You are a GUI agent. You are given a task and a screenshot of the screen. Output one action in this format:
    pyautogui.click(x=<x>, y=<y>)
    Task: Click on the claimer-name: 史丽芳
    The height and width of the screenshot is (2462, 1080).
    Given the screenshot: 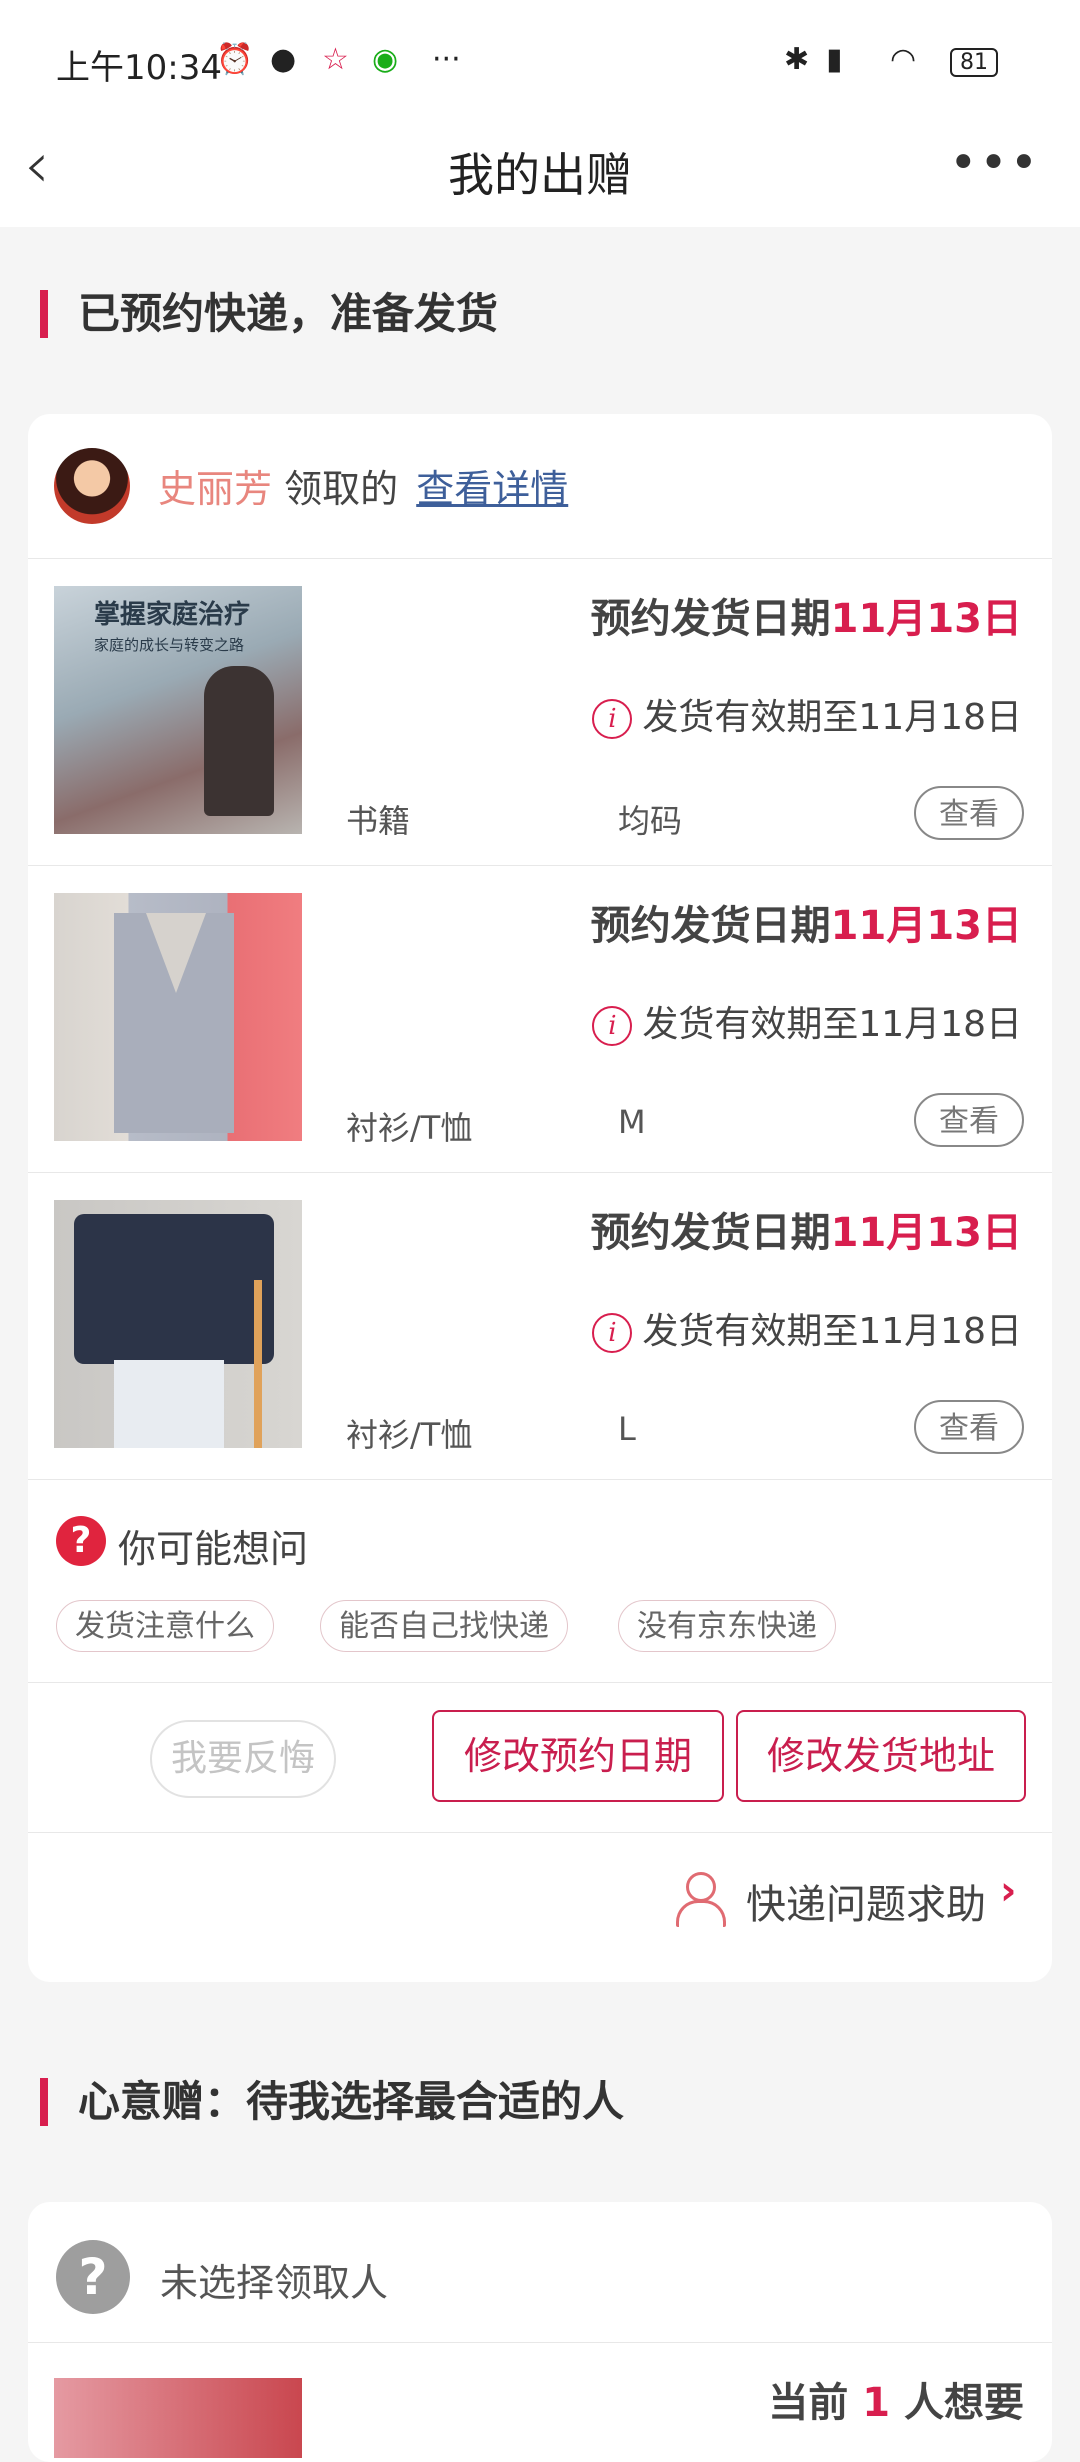 What is the action you would take?
    pyautogui.click(x=215, y=489)
    